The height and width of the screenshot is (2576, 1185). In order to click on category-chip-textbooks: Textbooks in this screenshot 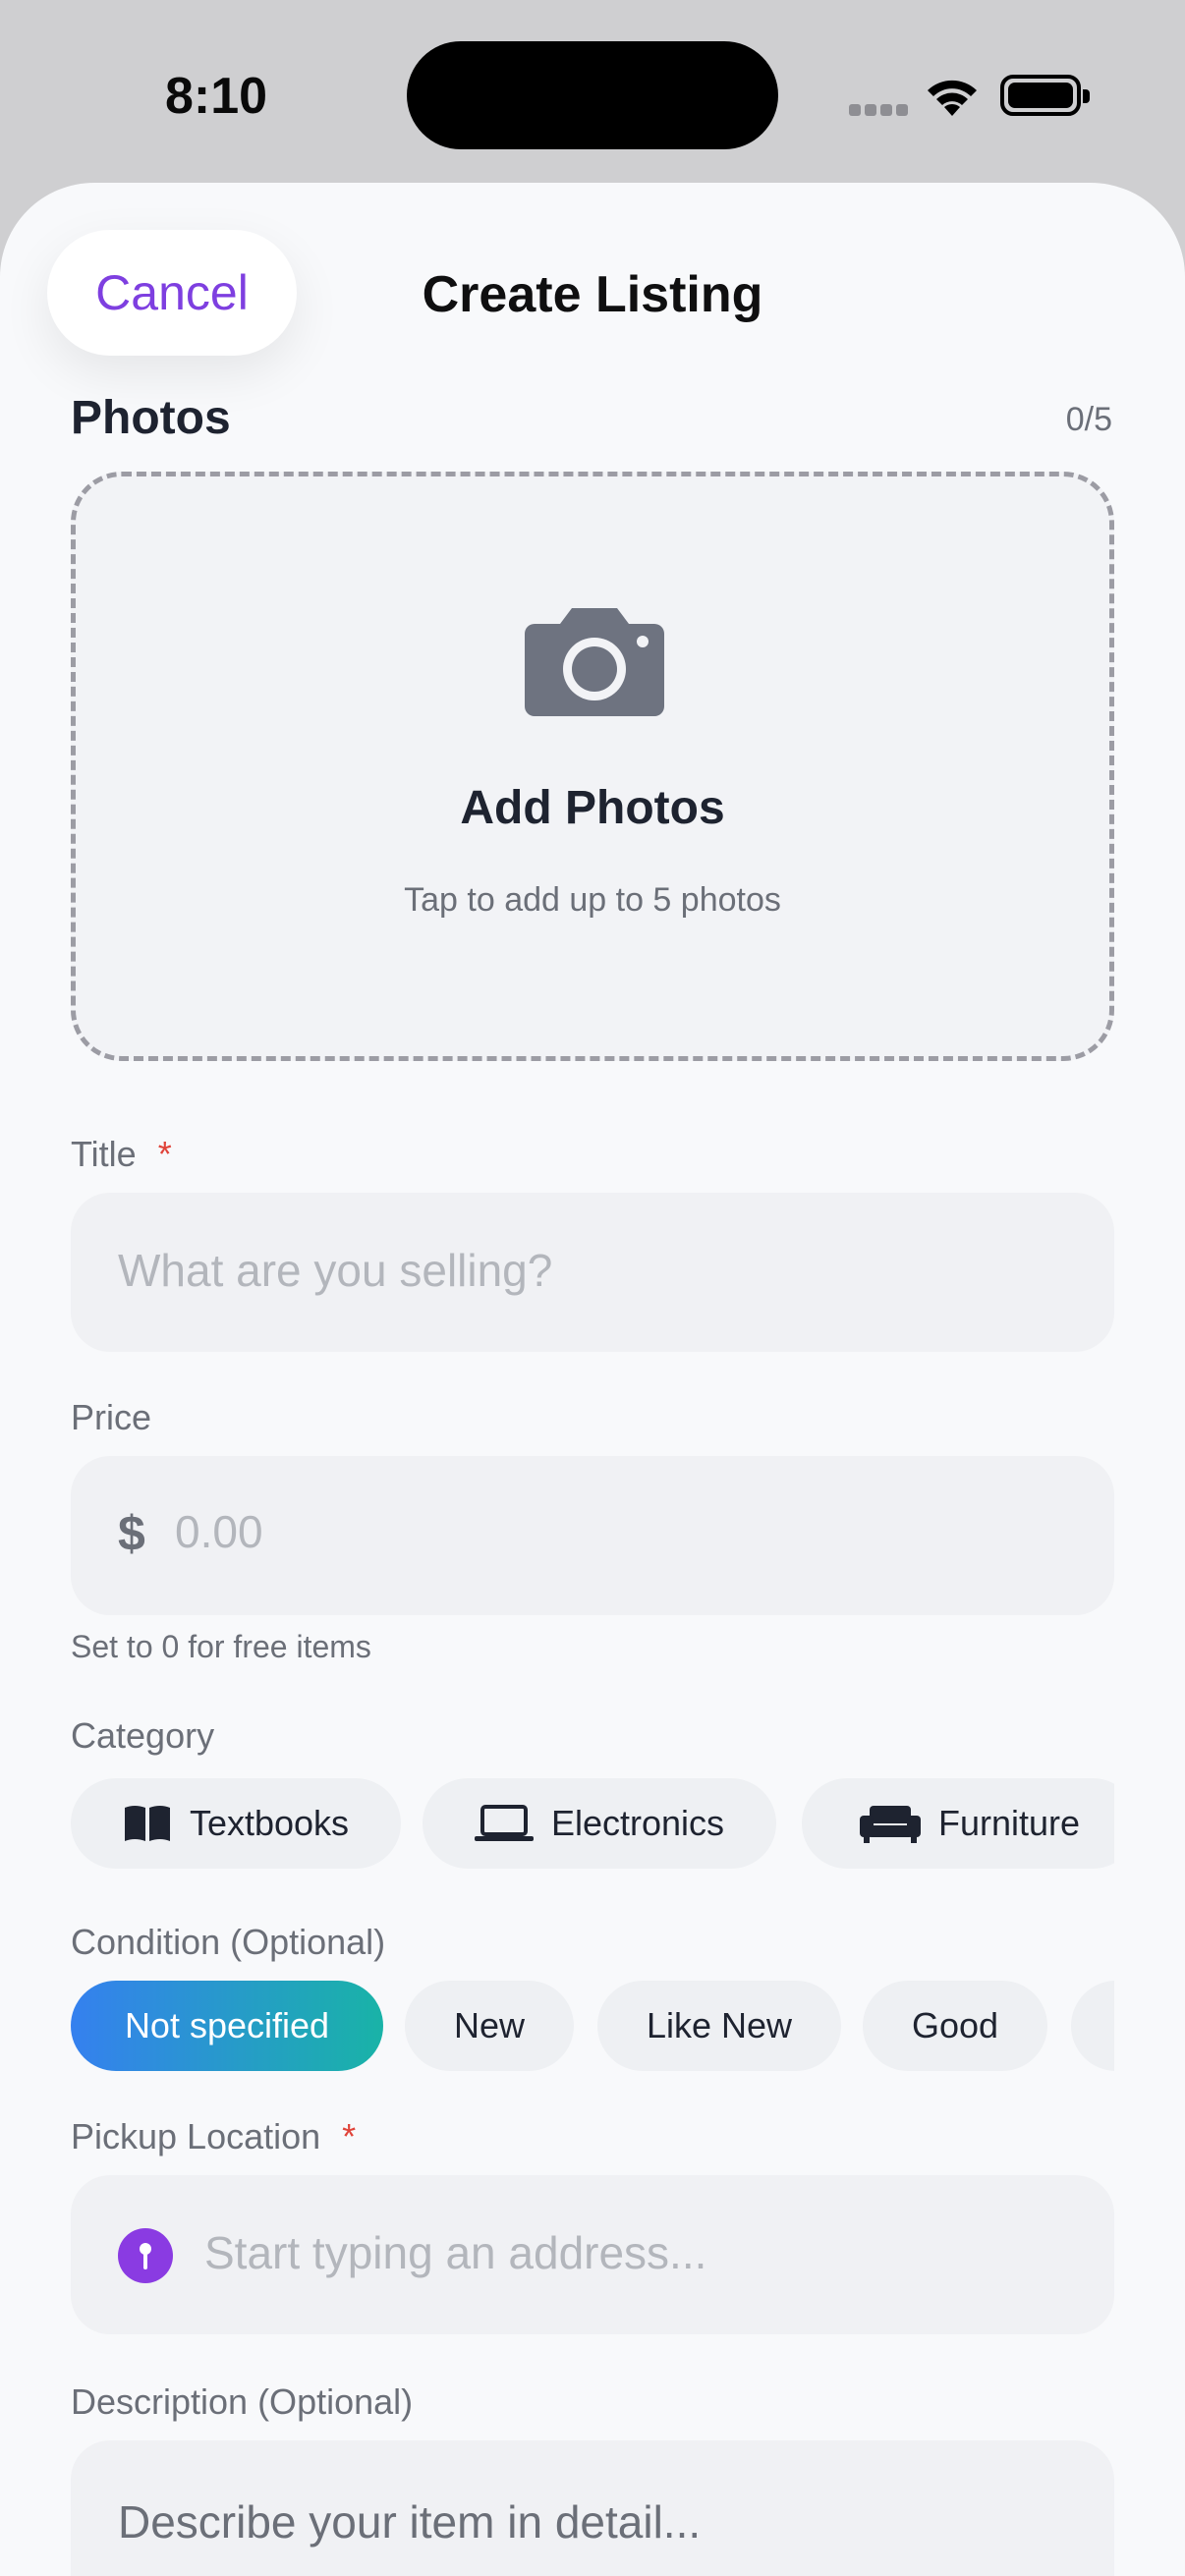, I will do `click(236, 1823)`.